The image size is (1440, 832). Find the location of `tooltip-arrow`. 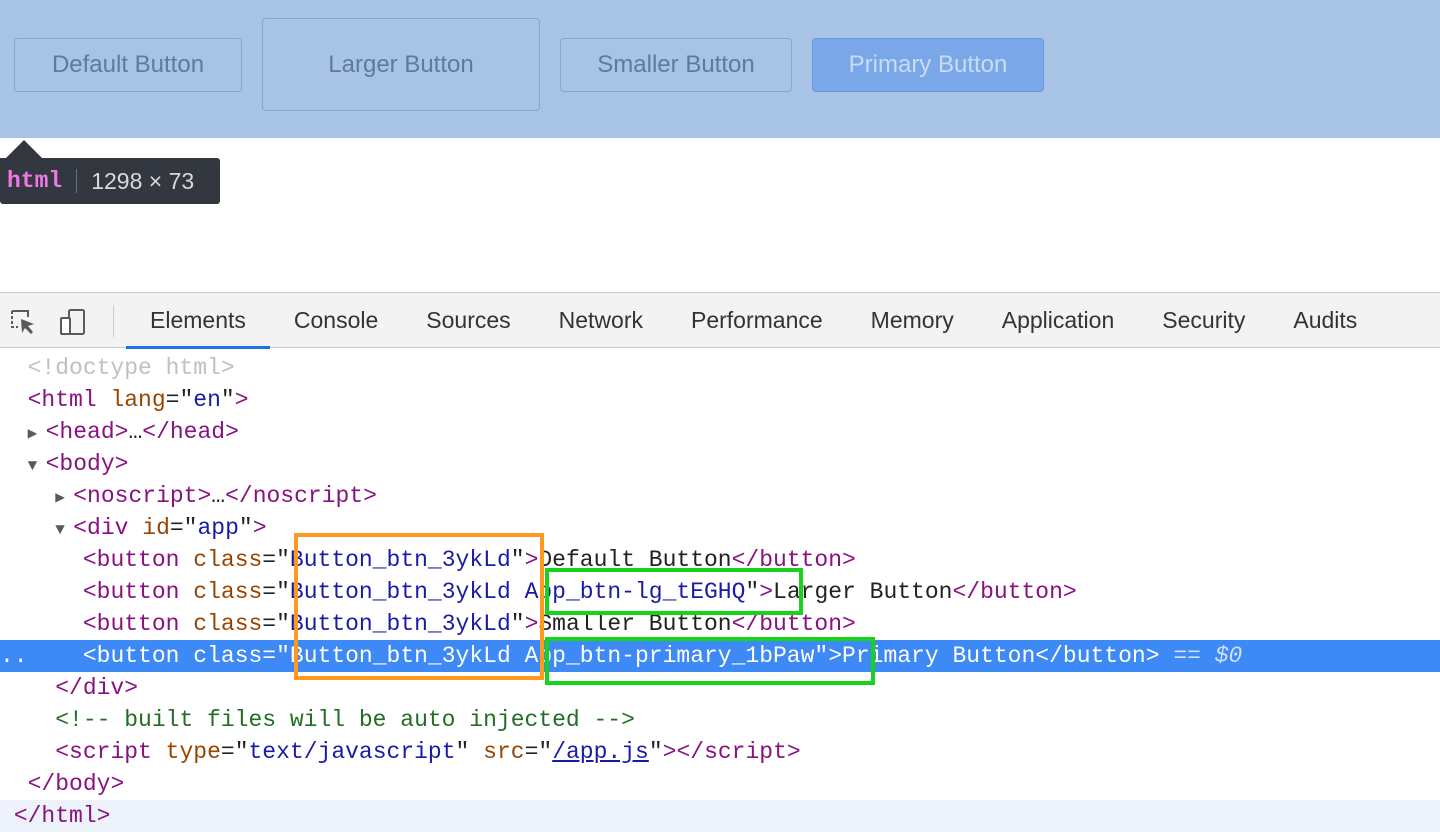

tooltip-arrow is located at coordinates (24, 149).